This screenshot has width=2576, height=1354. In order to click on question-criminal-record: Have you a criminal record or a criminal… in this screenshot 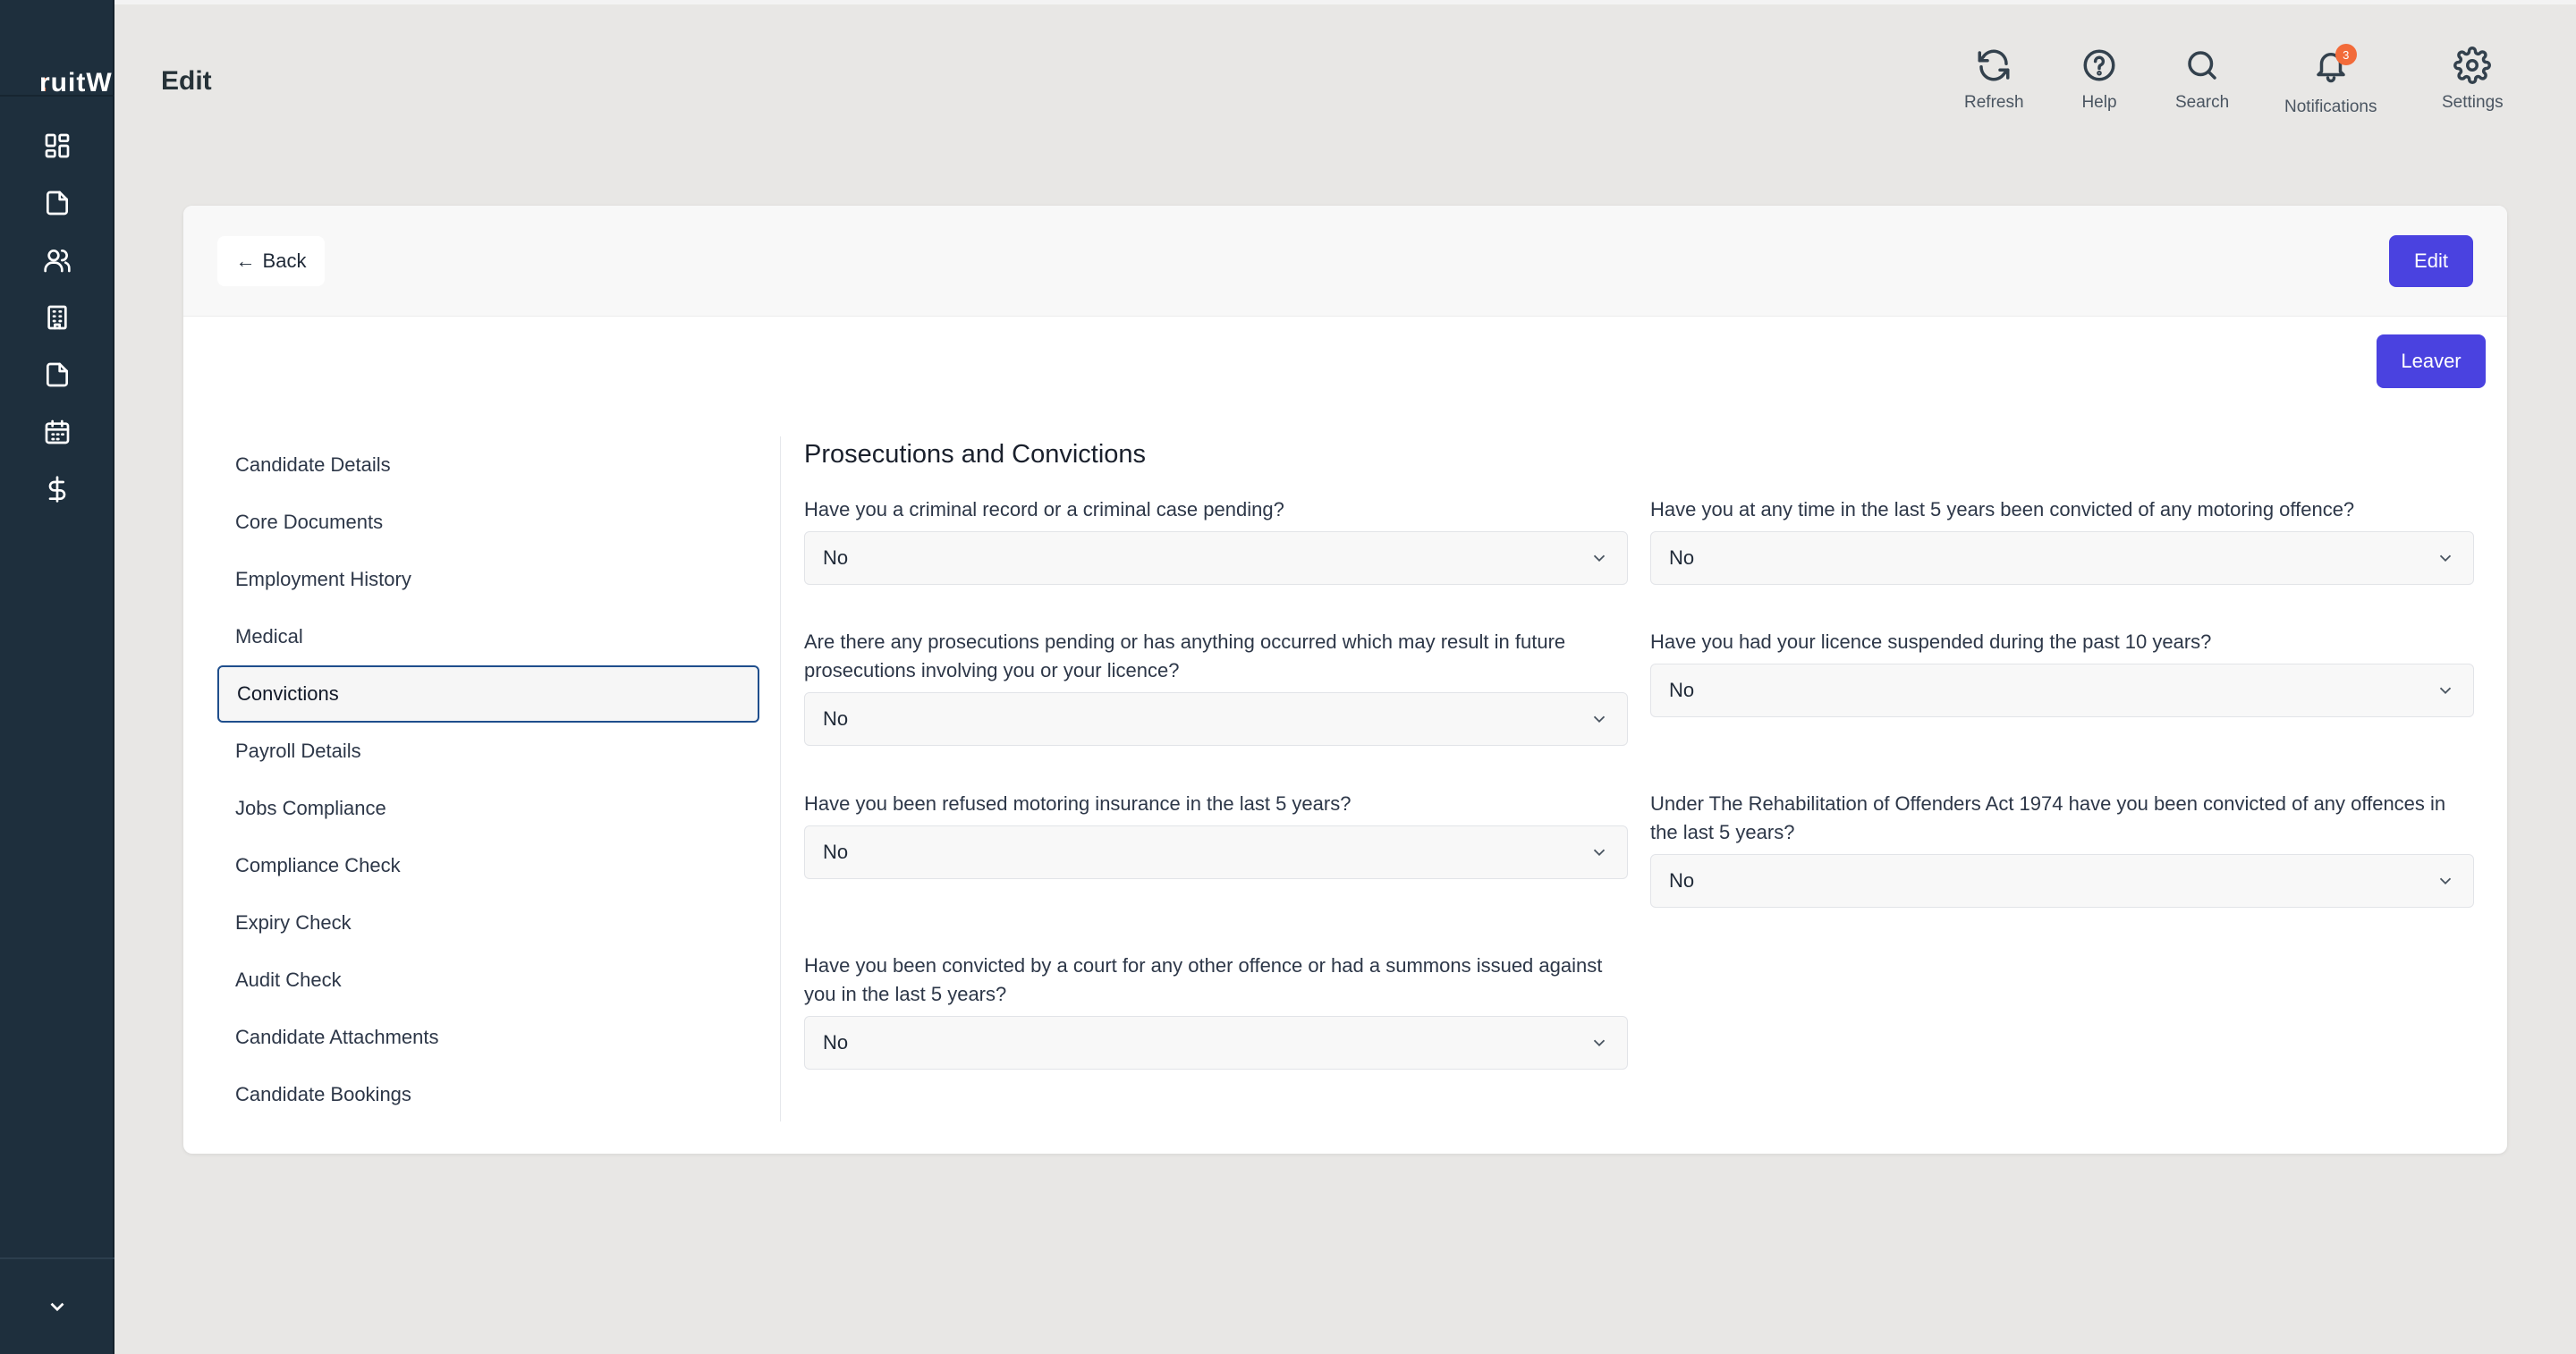, I will do `click(1216, 540)`.